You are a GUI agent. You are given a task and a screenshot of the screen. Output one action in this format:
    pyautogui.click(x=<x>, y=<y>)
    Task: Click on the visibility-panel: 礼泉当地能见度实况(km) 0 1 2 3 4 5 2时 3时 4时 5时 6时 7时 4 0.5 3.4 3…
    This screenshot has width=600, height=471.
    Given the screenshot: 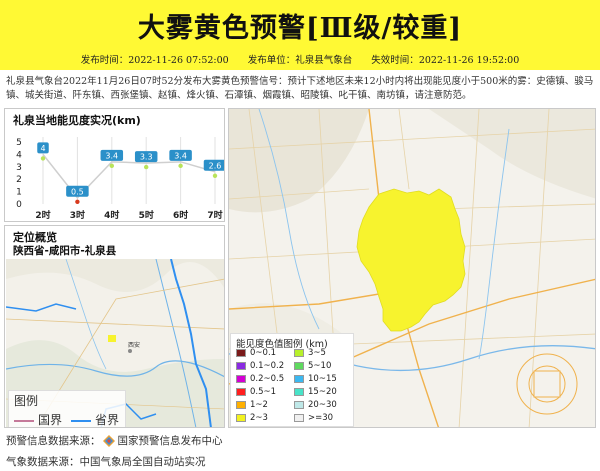 What is the action you would take?
    pyautogui.click(x=114, y=165)
    